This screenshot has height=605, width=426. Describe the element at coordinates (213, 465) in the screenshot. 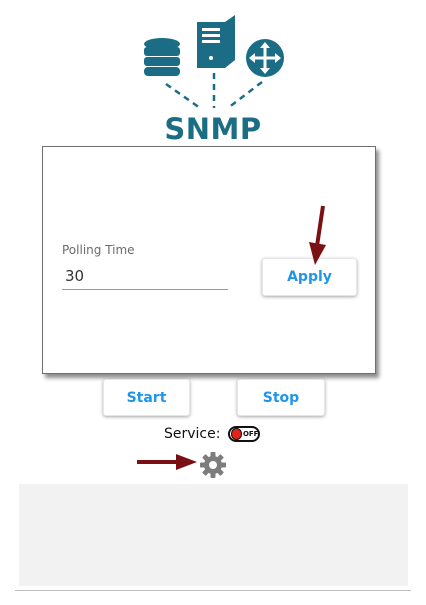

I see `gear-icon` at that location.